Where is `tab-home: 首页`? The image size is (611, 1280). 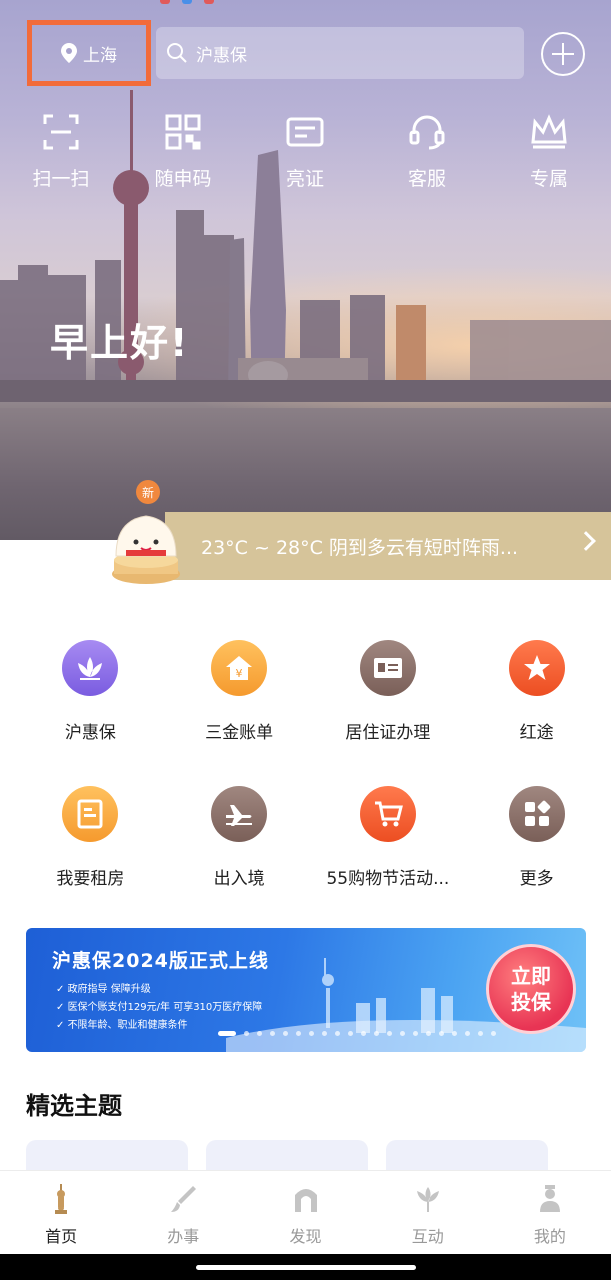
tab-home: 首页 is located at coordinates (61, 1212).